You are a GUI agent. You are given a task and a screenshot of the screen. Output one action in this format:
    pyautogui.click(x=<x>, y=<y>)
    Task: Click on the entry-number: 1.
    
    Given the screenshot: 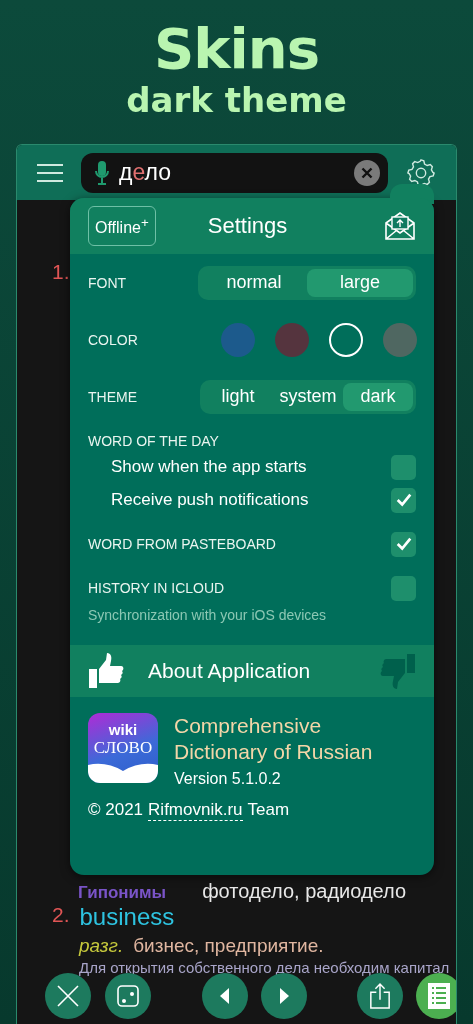 What is the action you would take?
    pyautogui.click(x=61, y=272)
    